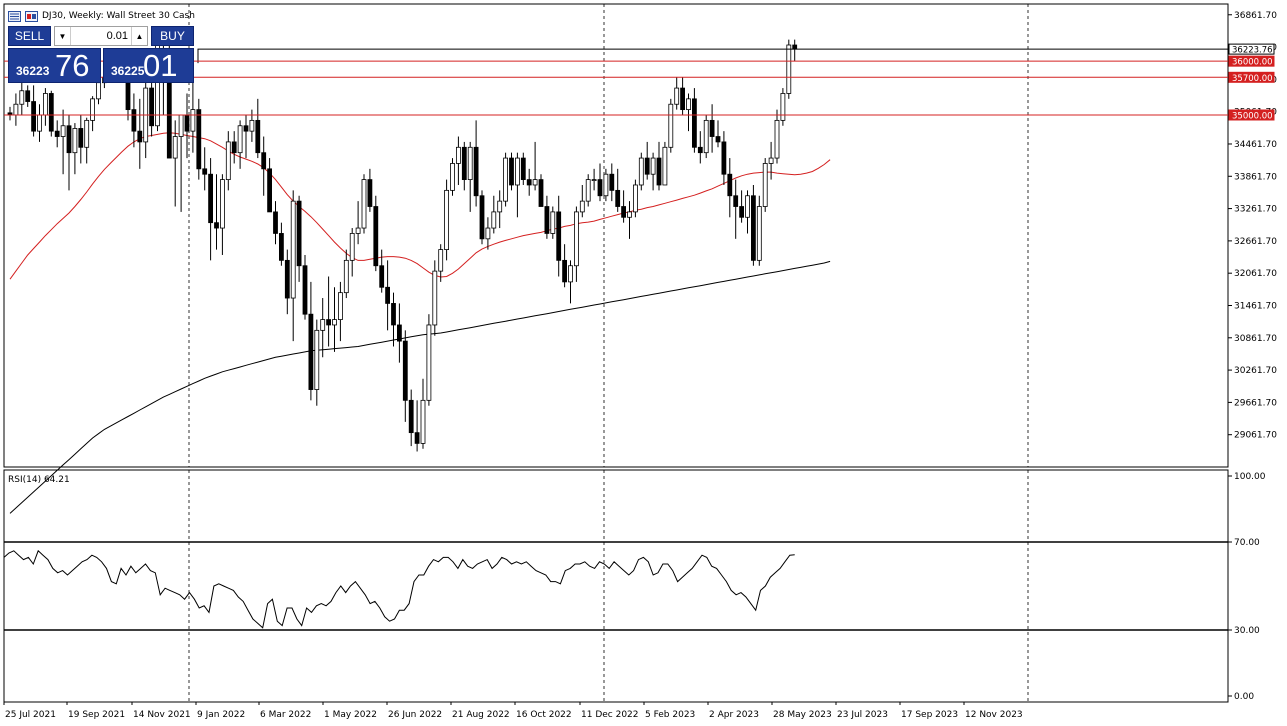 This screenshot has height=726, width=1287. I want to click on rsi-tick-label: 70.00, so click(1247, 543).